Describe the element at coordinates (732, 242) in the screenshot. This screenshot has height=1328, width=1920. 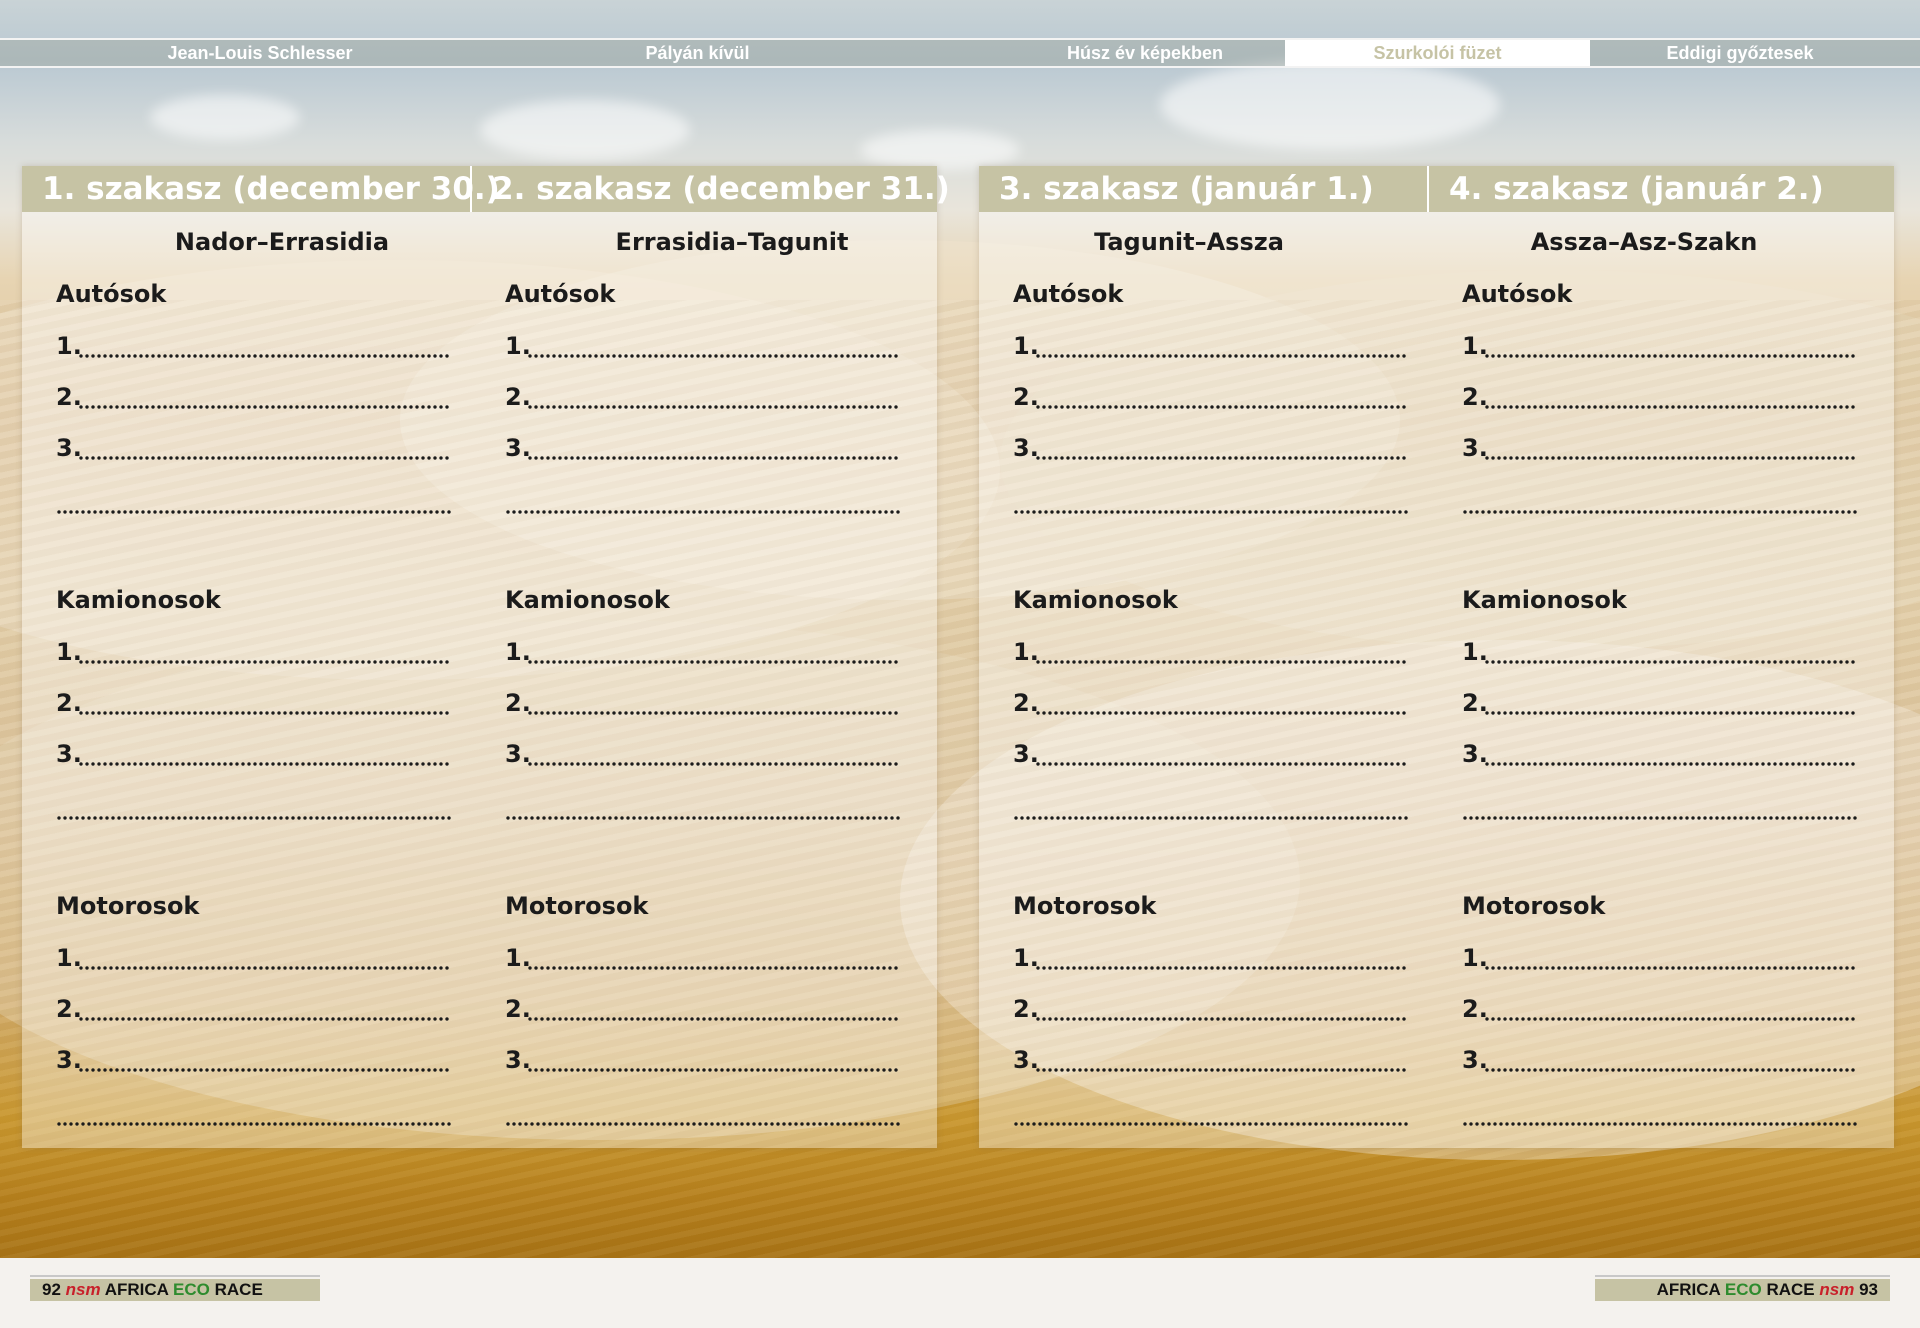
I see `stage-route: Errasidia–Tagunit` at that location.